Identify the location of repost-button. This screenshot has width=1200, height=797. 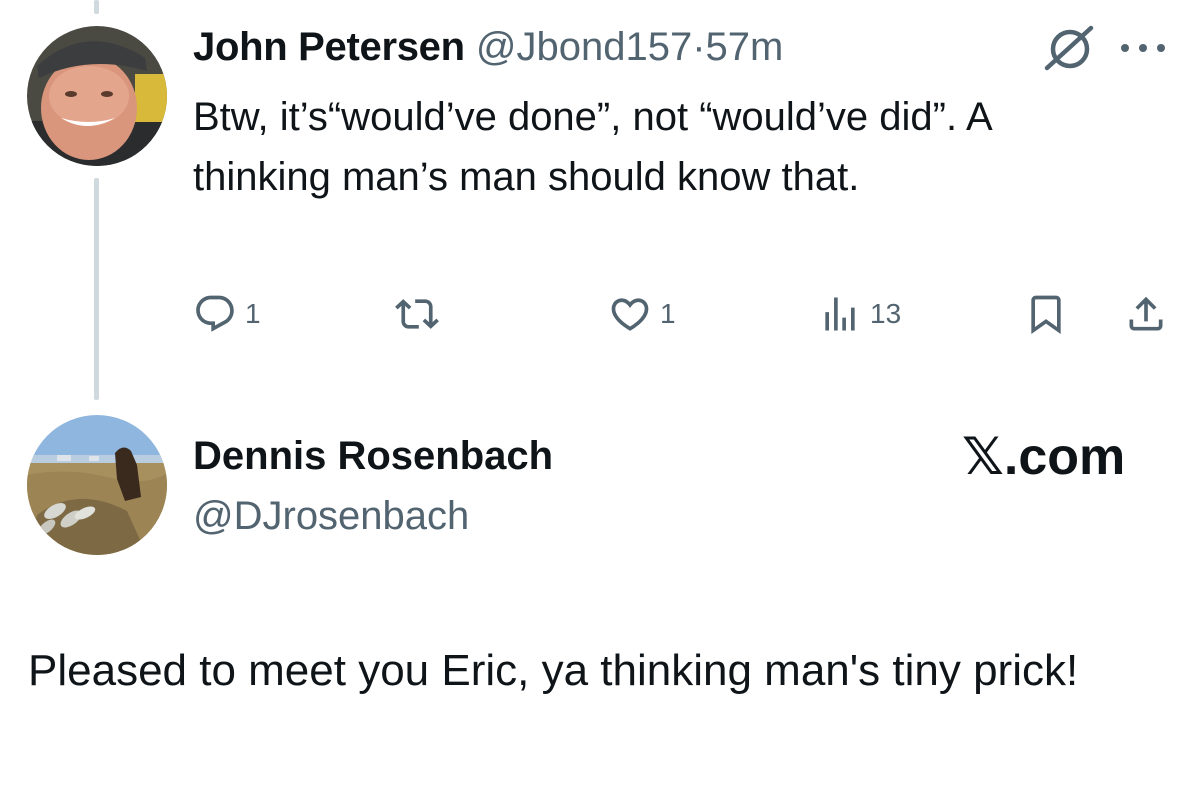
(421, 314).